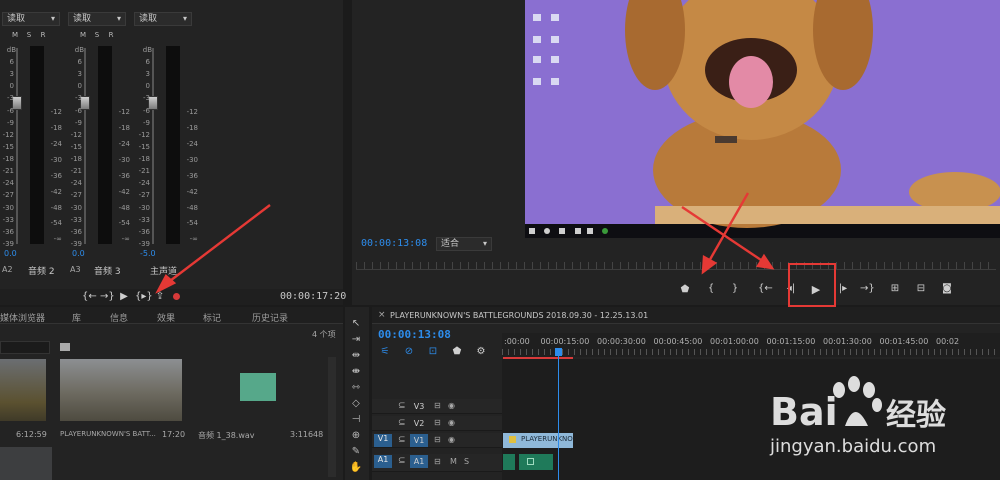 The width and height of the screenshot is (1000, 480). Describe the element at coordinates (332, 417) in the screenshot. I see `project-scrollbar` at that location.